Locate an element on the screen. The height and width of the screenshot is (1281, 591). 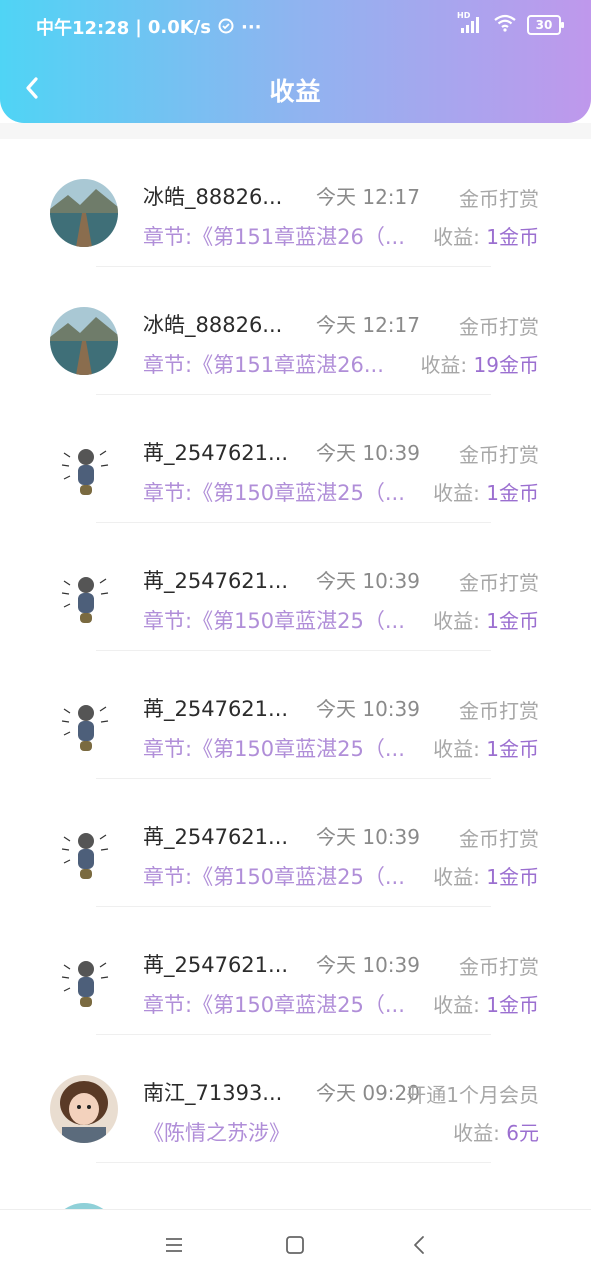
home-button is located at coordinates (295, 1245).